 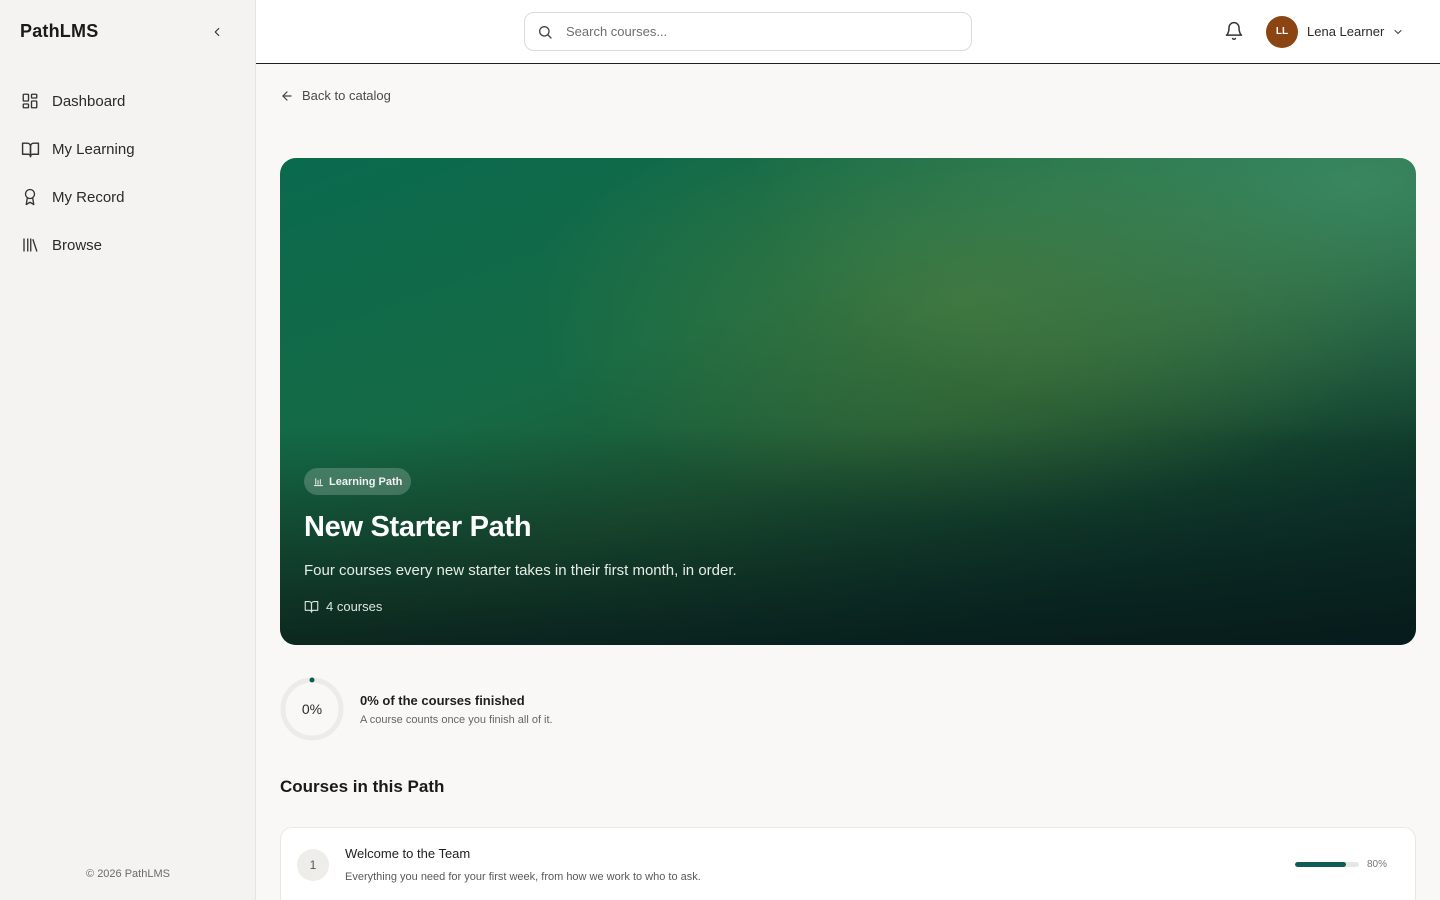 I want to click on progress-ring: 0%, so click(x=312, y=709).